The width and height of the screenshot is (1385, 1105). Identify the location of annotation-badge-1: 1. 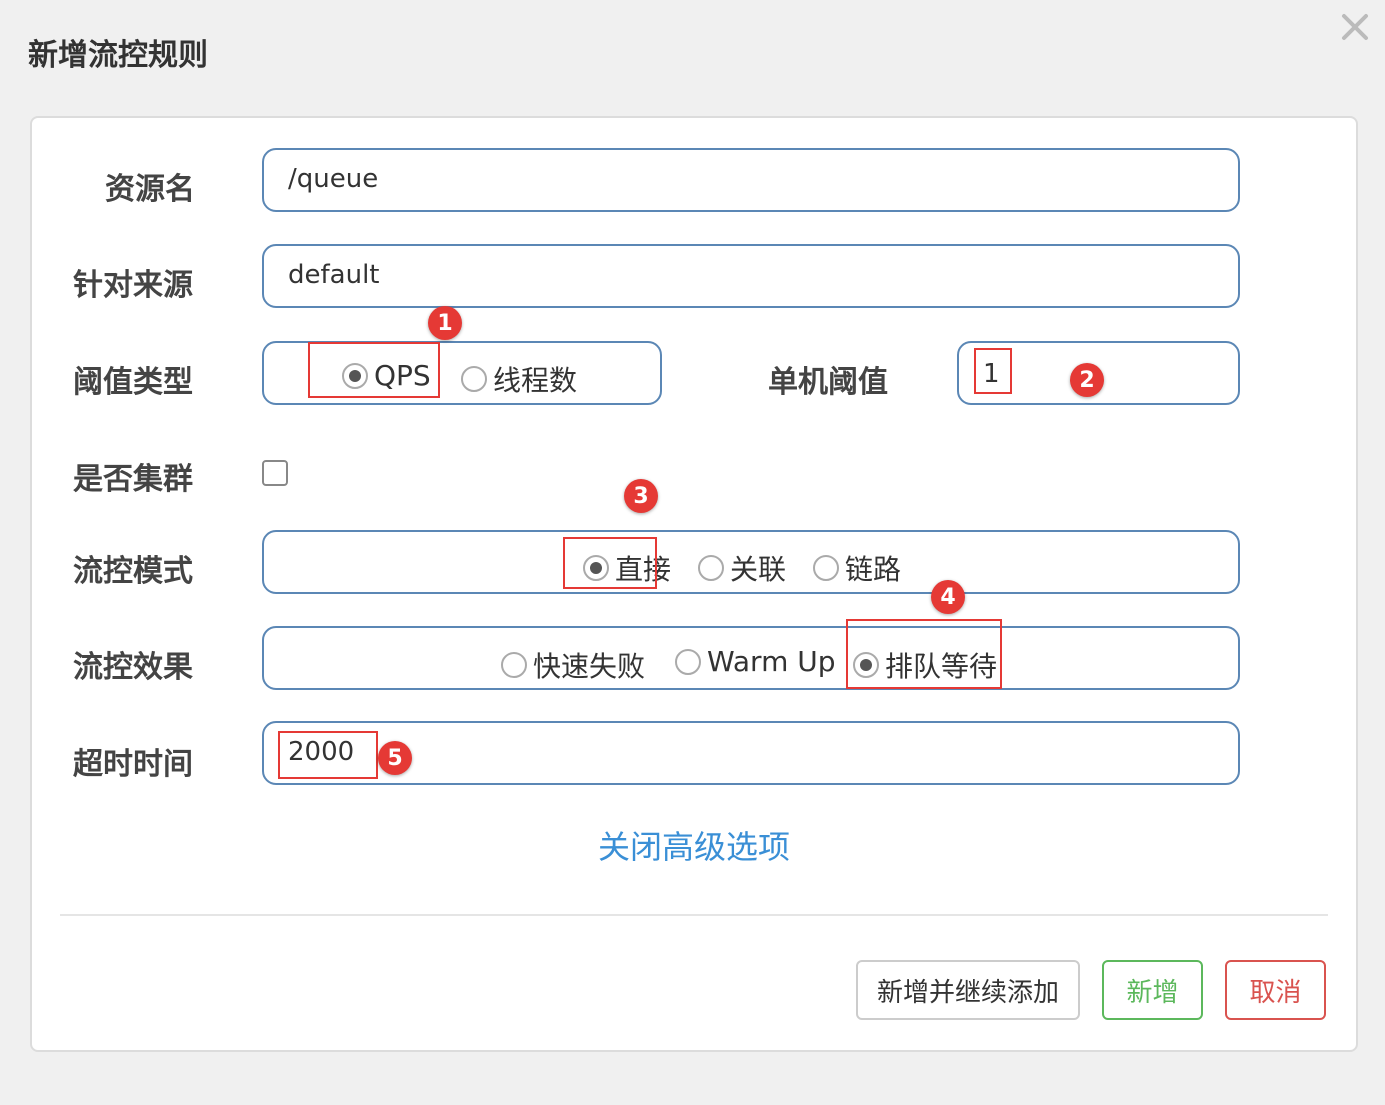
(445, 323).